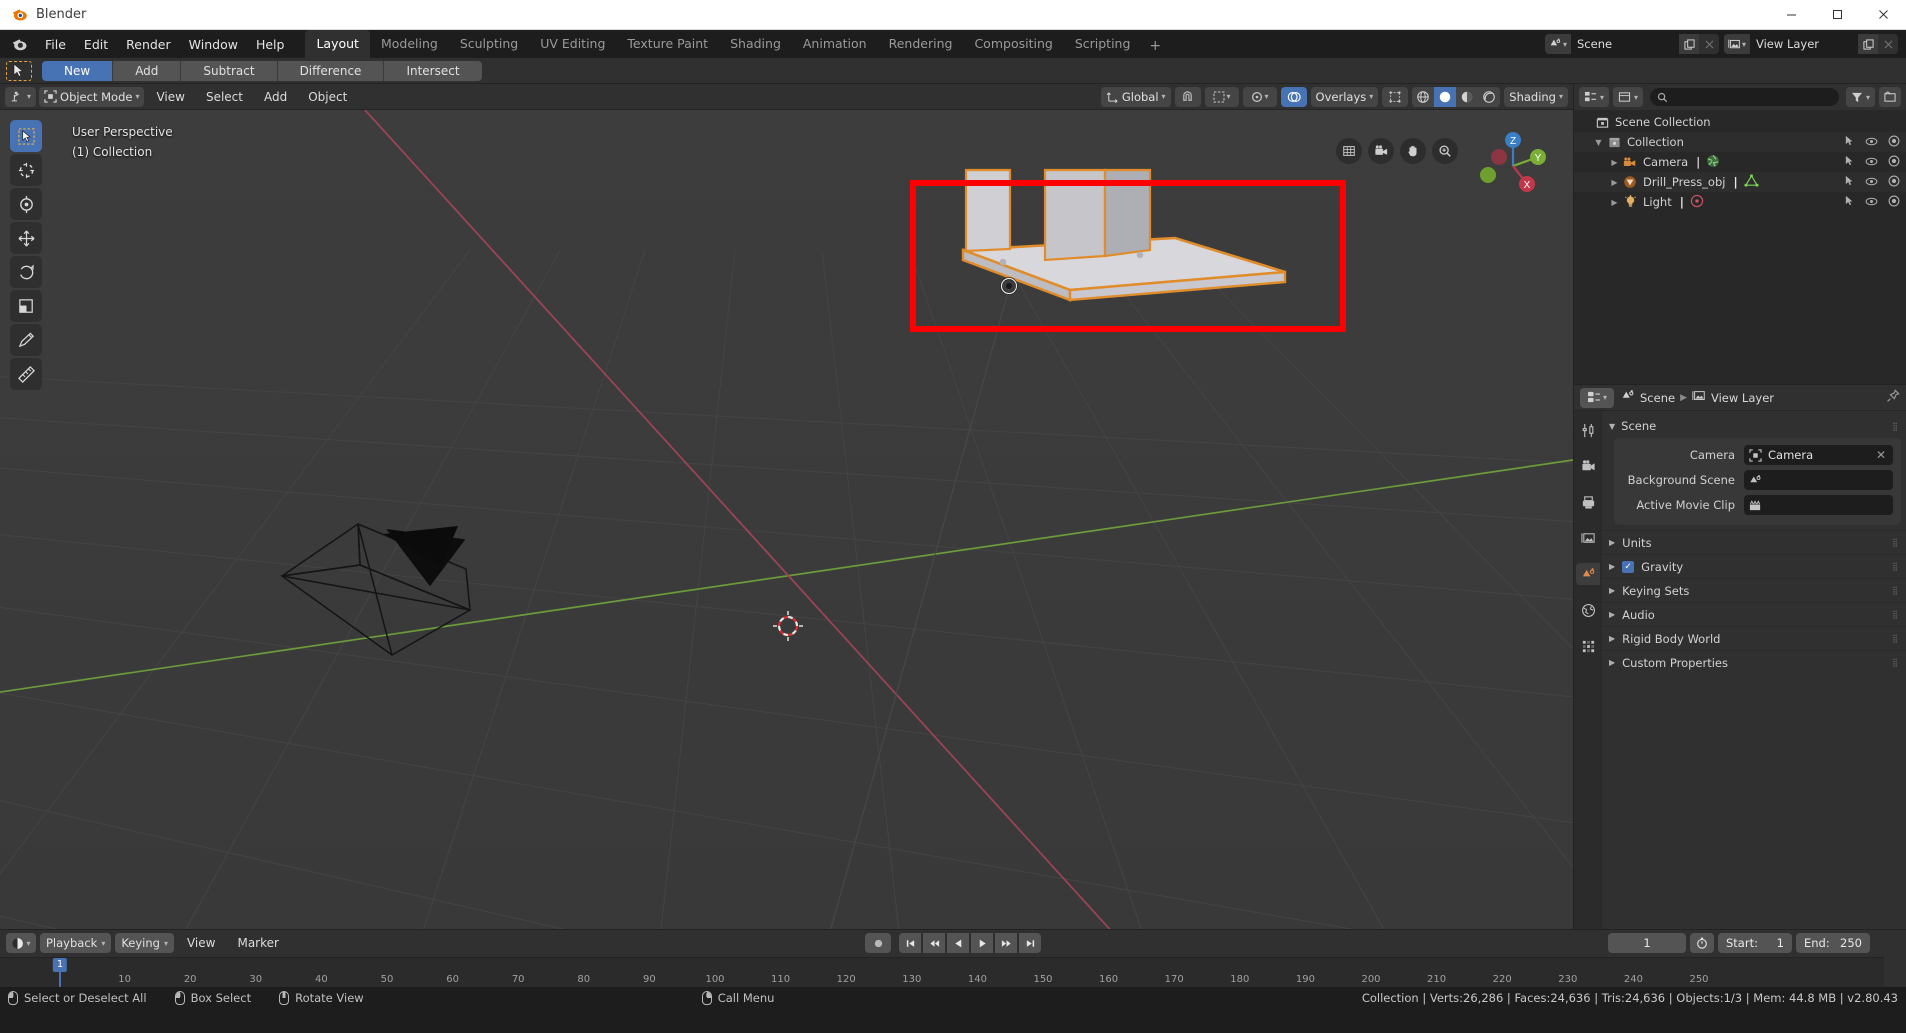  Describe the element at coordinates (1657, 398) in the screenshot. I see `breadcrumb-scene-label: Scene` at that location.